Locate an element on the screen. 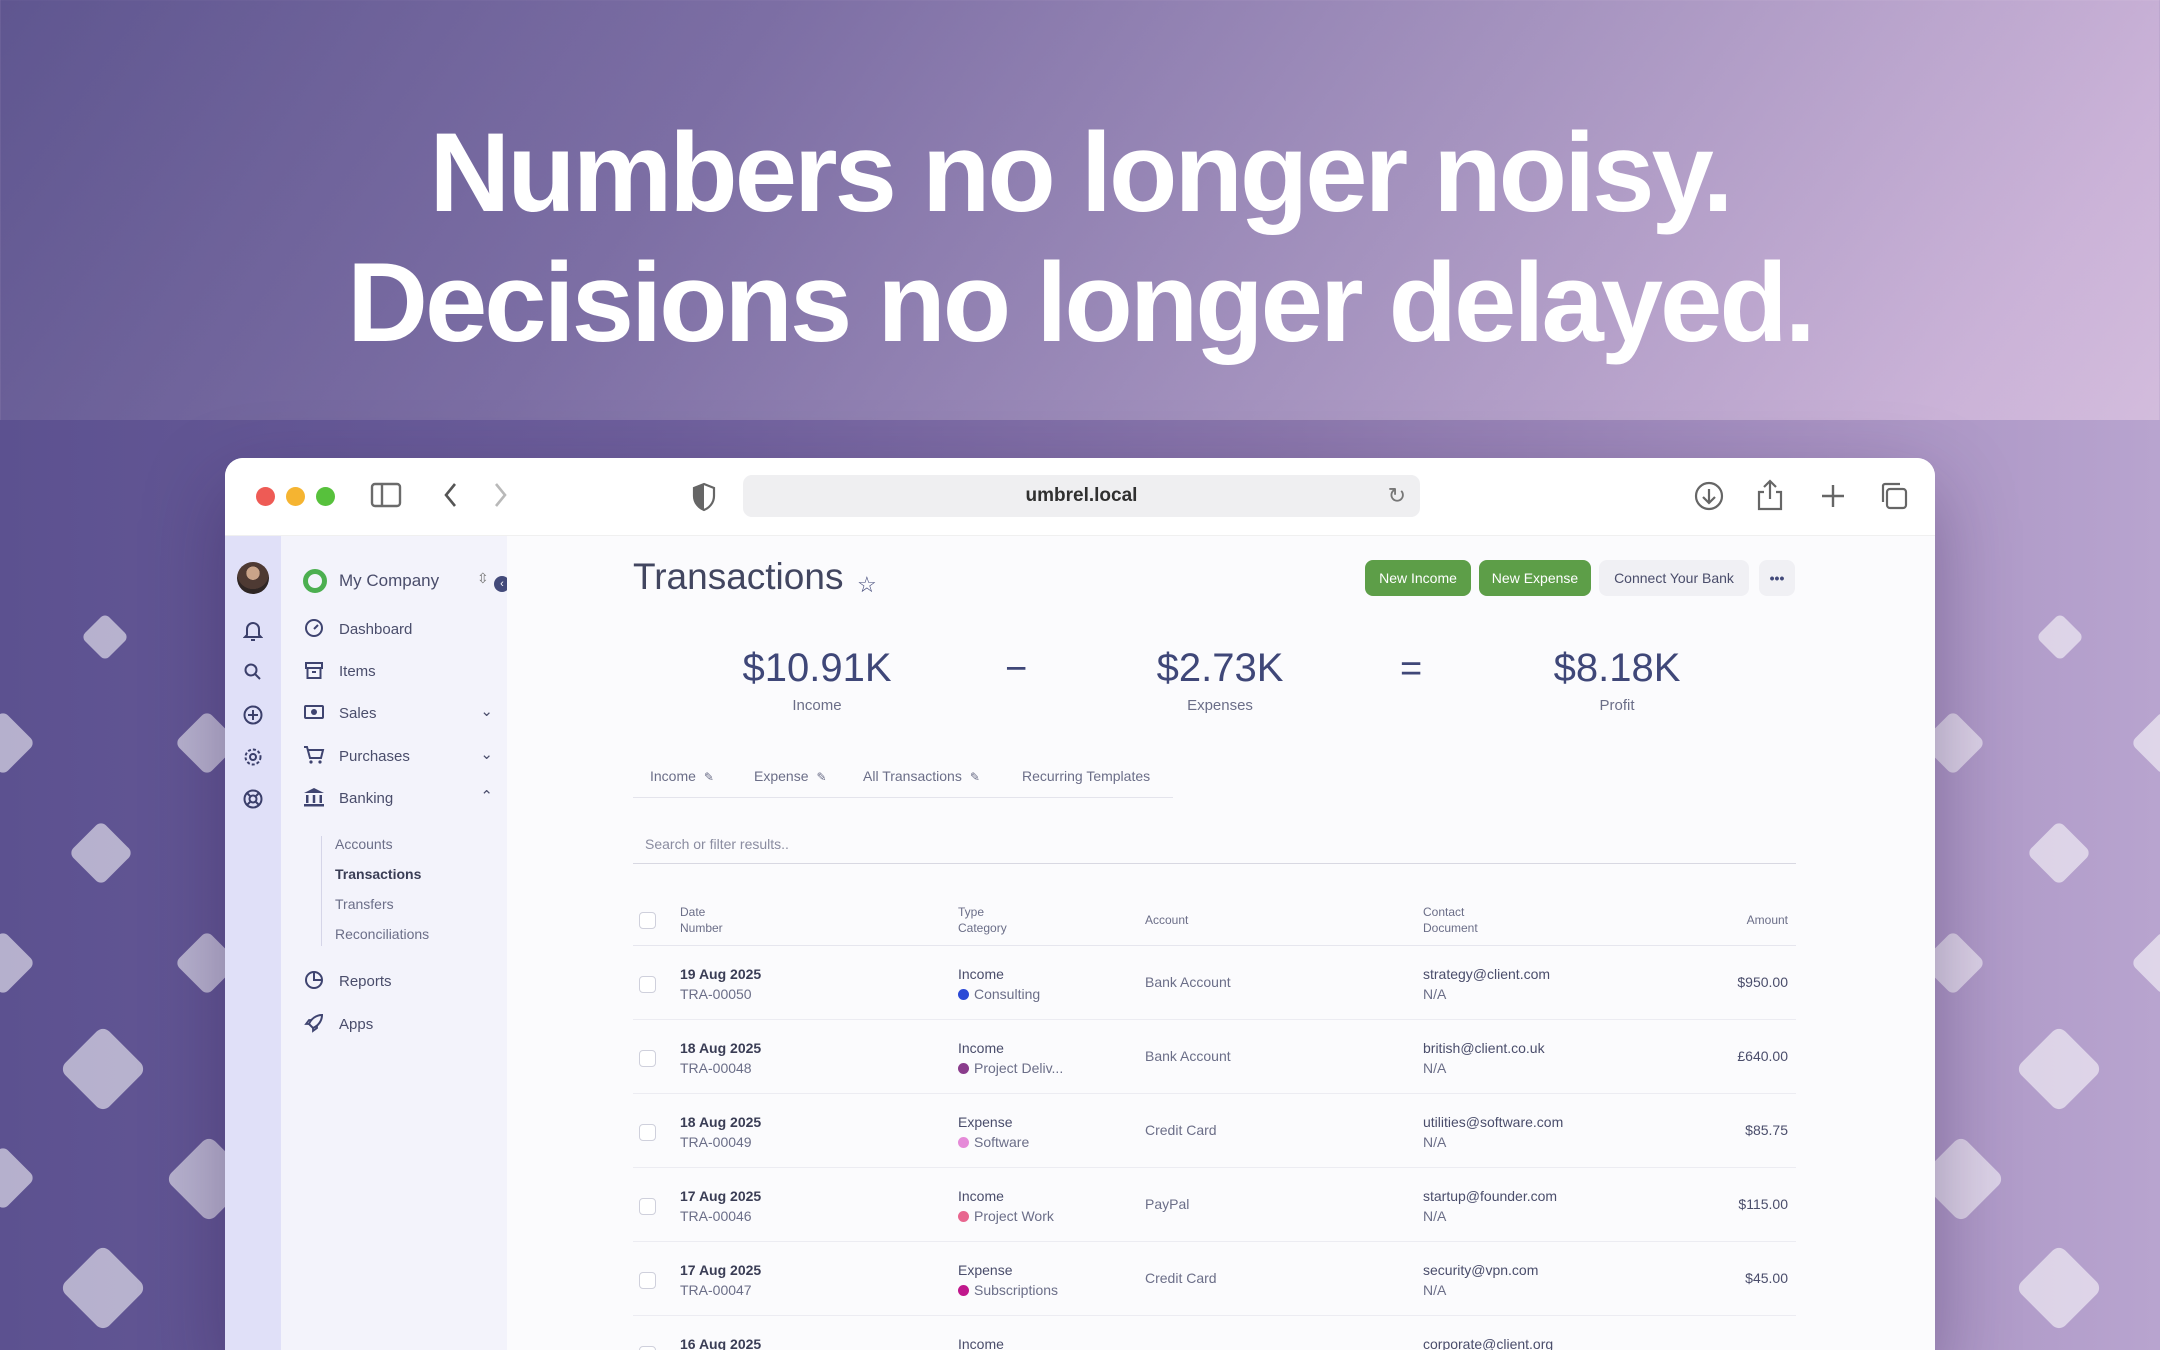  date-cell: 16 Aug 2025 is located at coordinates (720, 1342).